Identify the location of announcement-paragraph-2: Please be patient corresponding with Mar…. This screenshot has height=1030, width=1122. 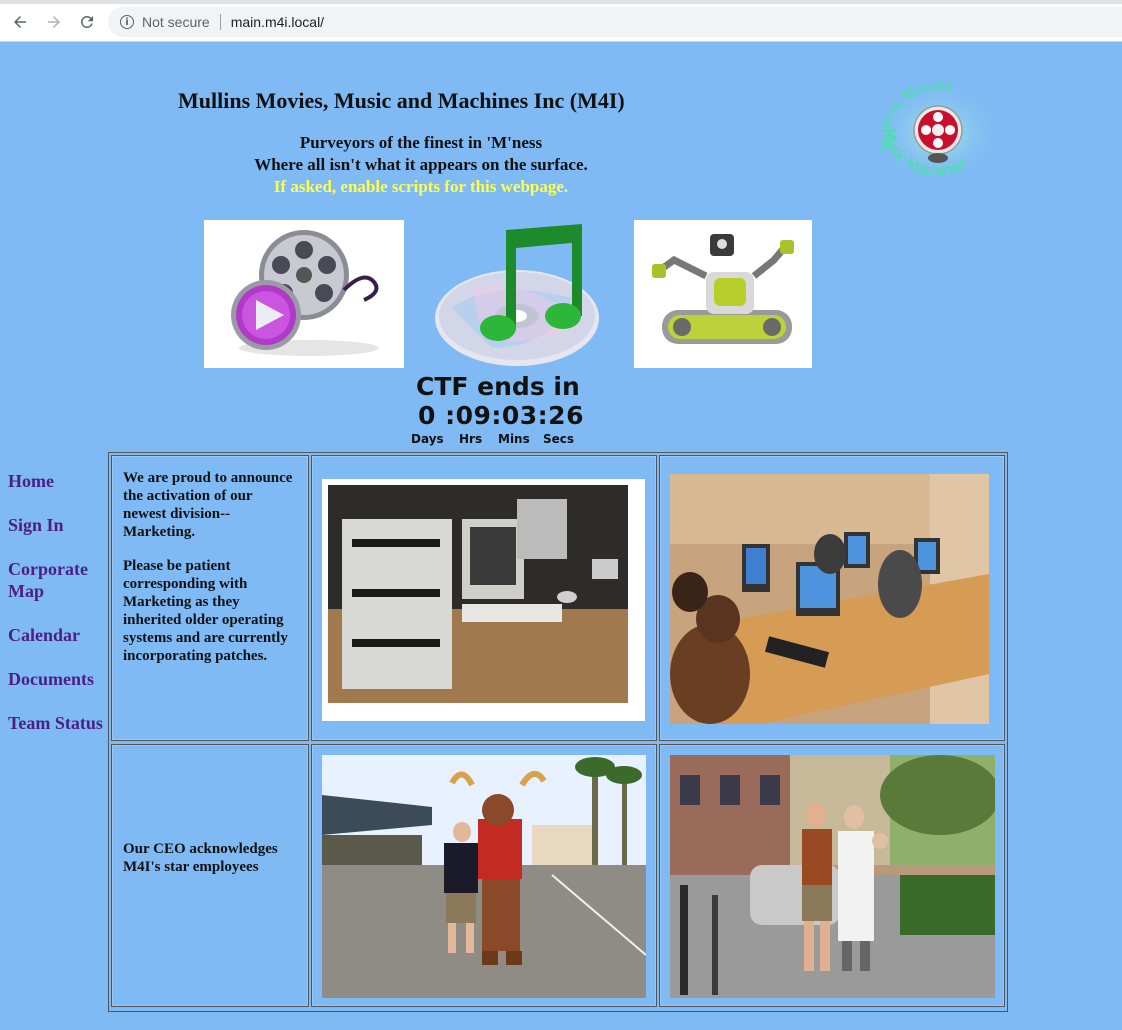
(205, 611).